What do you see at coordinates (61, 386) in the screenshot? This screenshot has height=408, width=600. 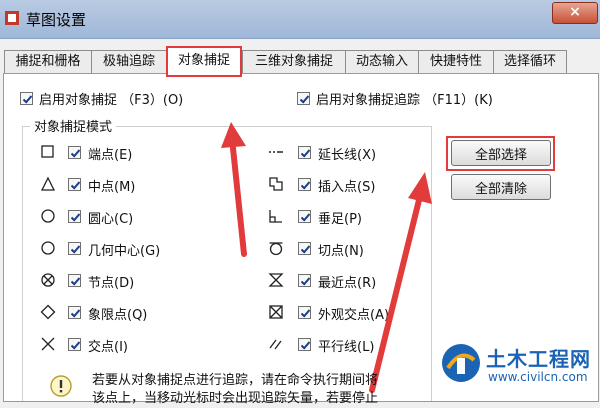 I see `info-icon` at bounding box center [61, 386].